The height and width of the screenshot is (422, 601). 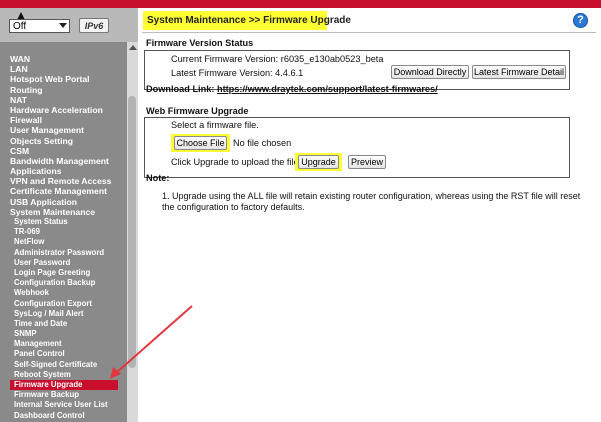 I want to click on language-select: Off, so click(x=39, y=26).